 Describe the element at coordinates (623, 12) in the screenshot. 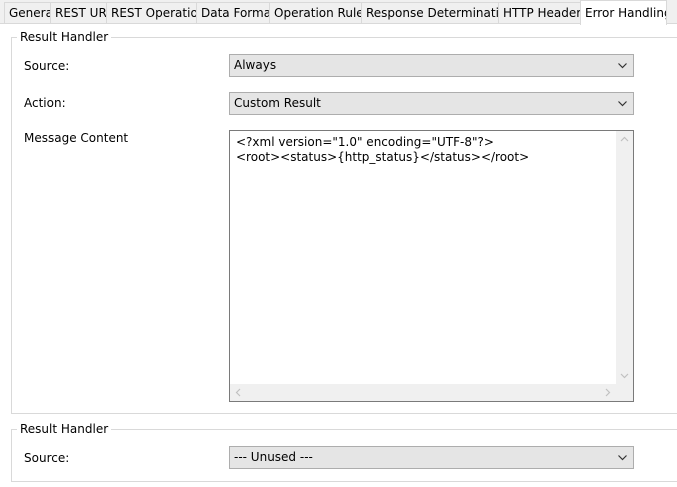

I see `tab-error-handling: Error Handling` at that location.